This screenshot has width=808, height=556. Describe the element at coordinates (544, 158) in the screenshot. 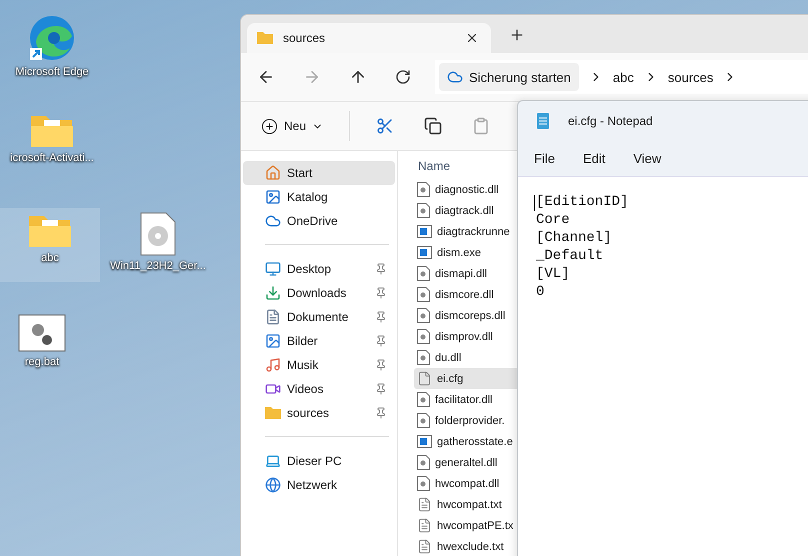

I see `menu-item: File` at that location.